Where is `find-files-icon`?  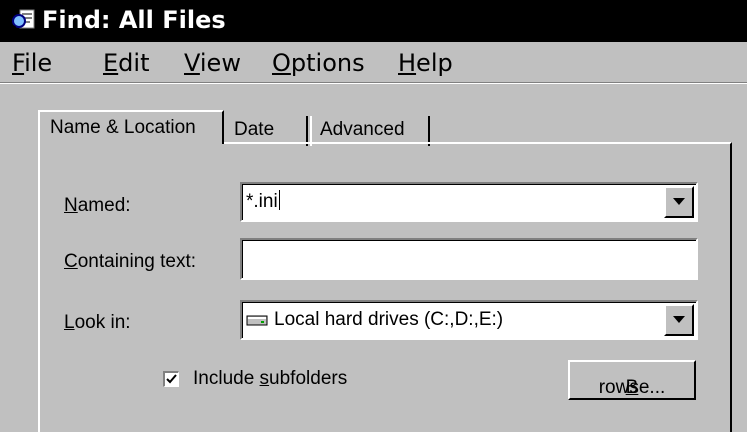
find-files-icon is located at coordinates (22, 21).